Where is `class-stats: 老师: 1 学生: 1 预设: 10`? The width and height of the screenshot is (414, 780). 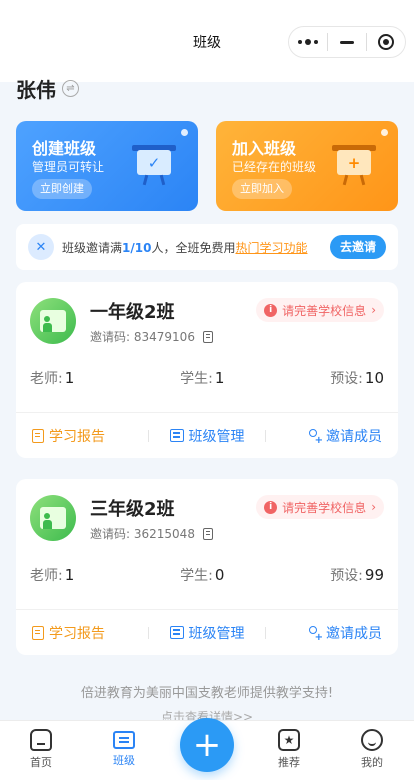 class-stats: 老师: 1 学生: 1 预设: 10 is located at coordinates (207, 378).